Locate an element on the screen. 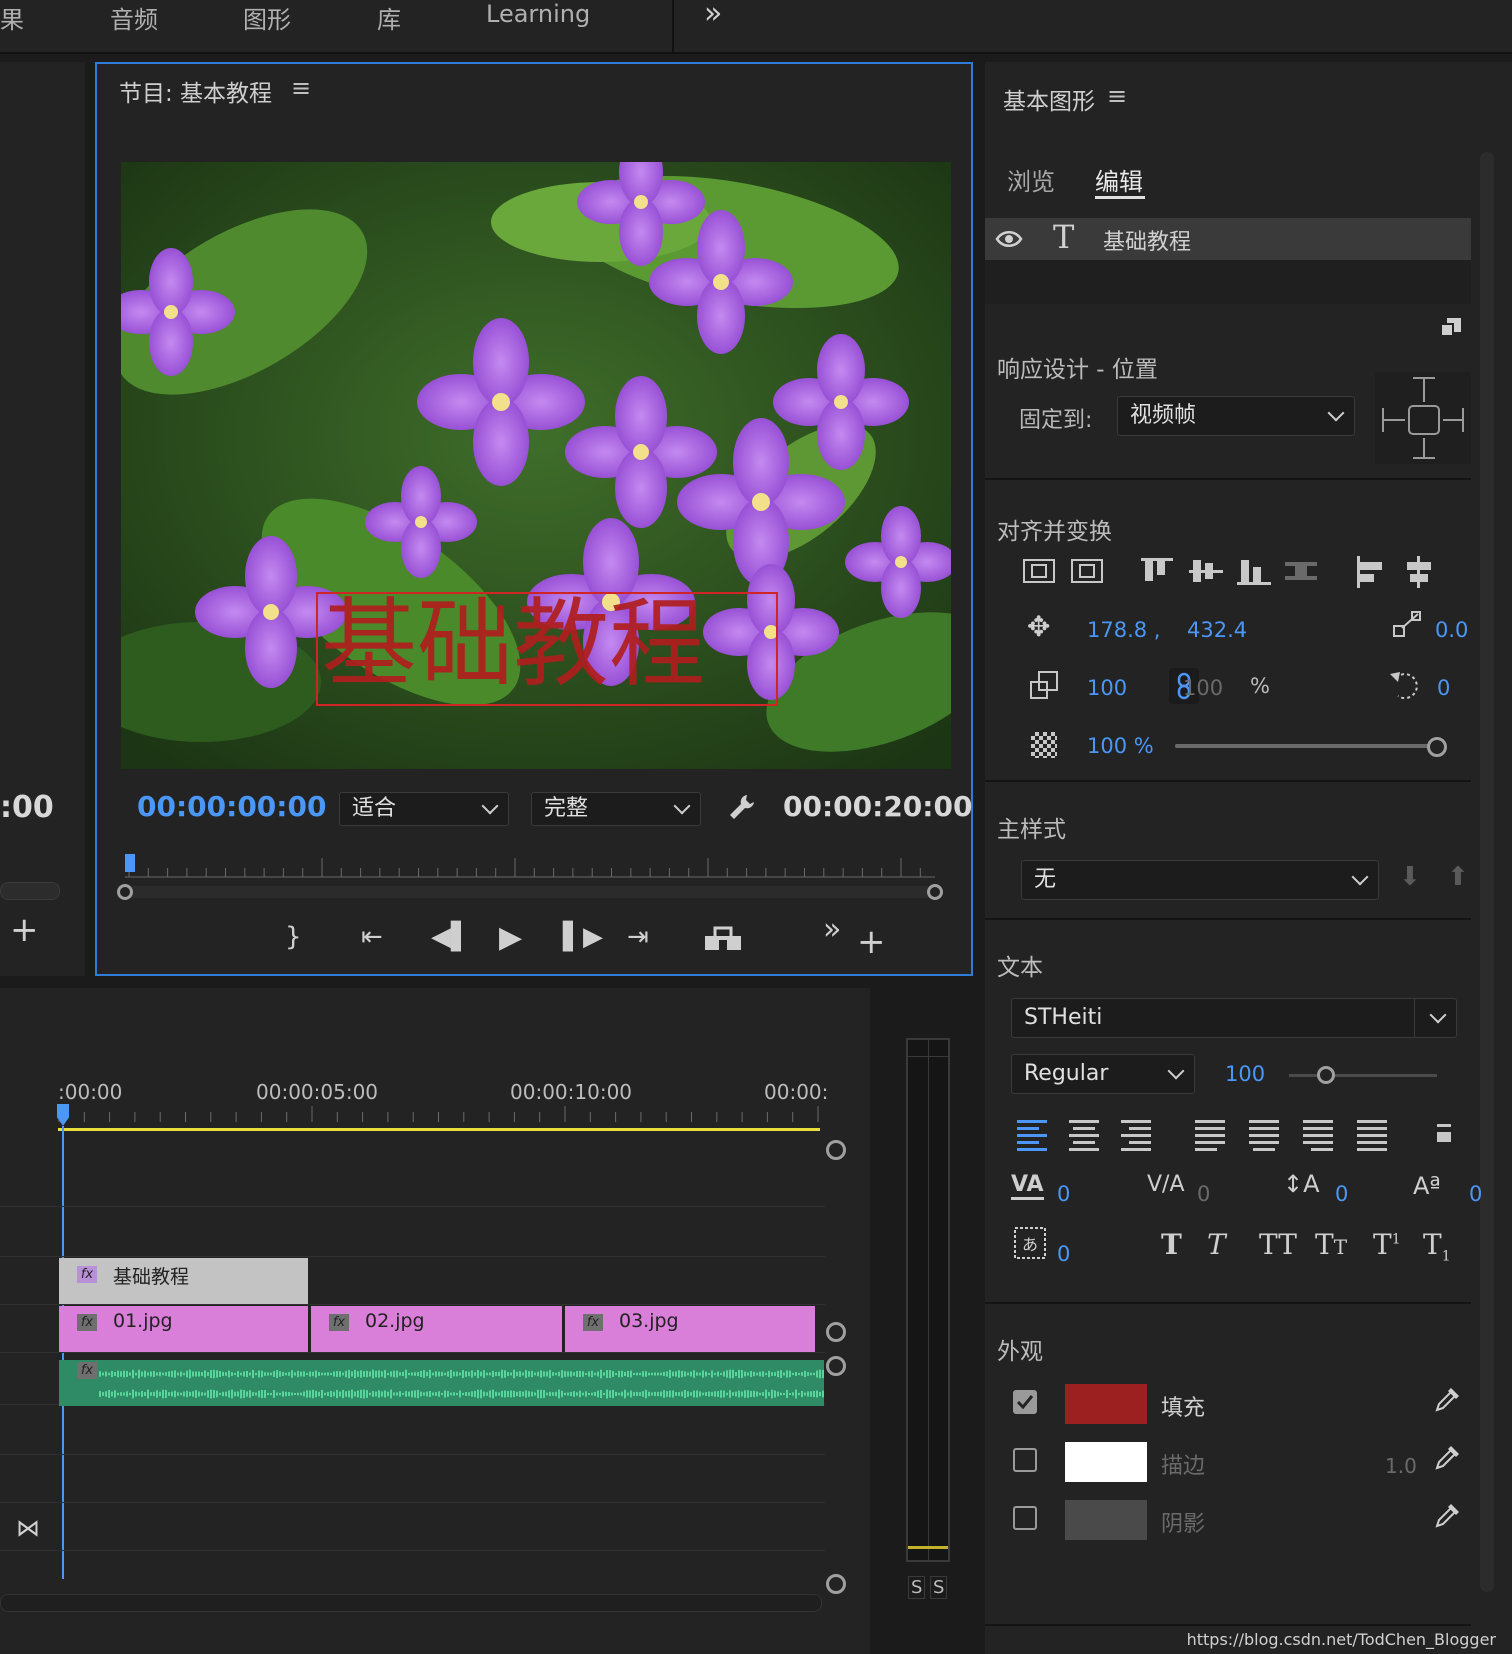 The width and height of the screenshot is (1512, 1654). workspace-tab-libraries: 库 is located at coordinates (389, 17).